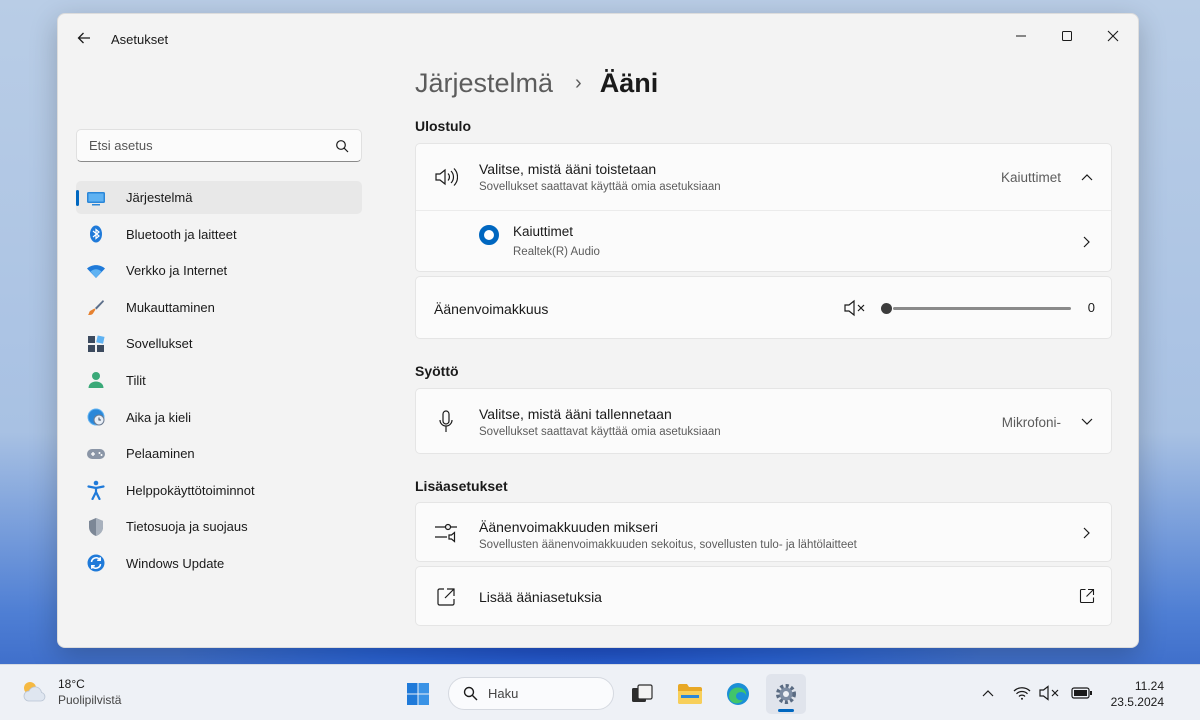 The width and height of the screenshot is (1200, 720). What do you see at coordinates (159, 417) in the screenshot?
I see `sidebar-item-label: Aika ja kieli` at bounding box center [159, 417].